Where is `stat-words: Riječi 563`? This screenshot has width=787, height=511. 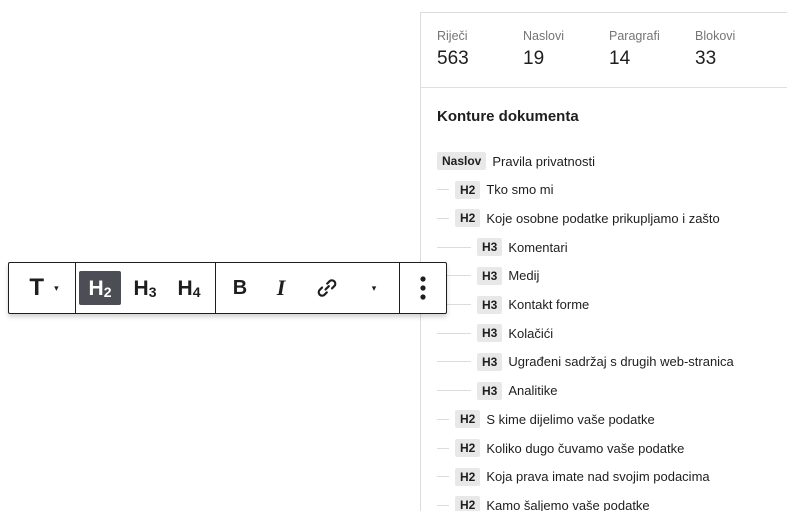 stat-words: Riječi 563 is located at coordinates (453, 49).